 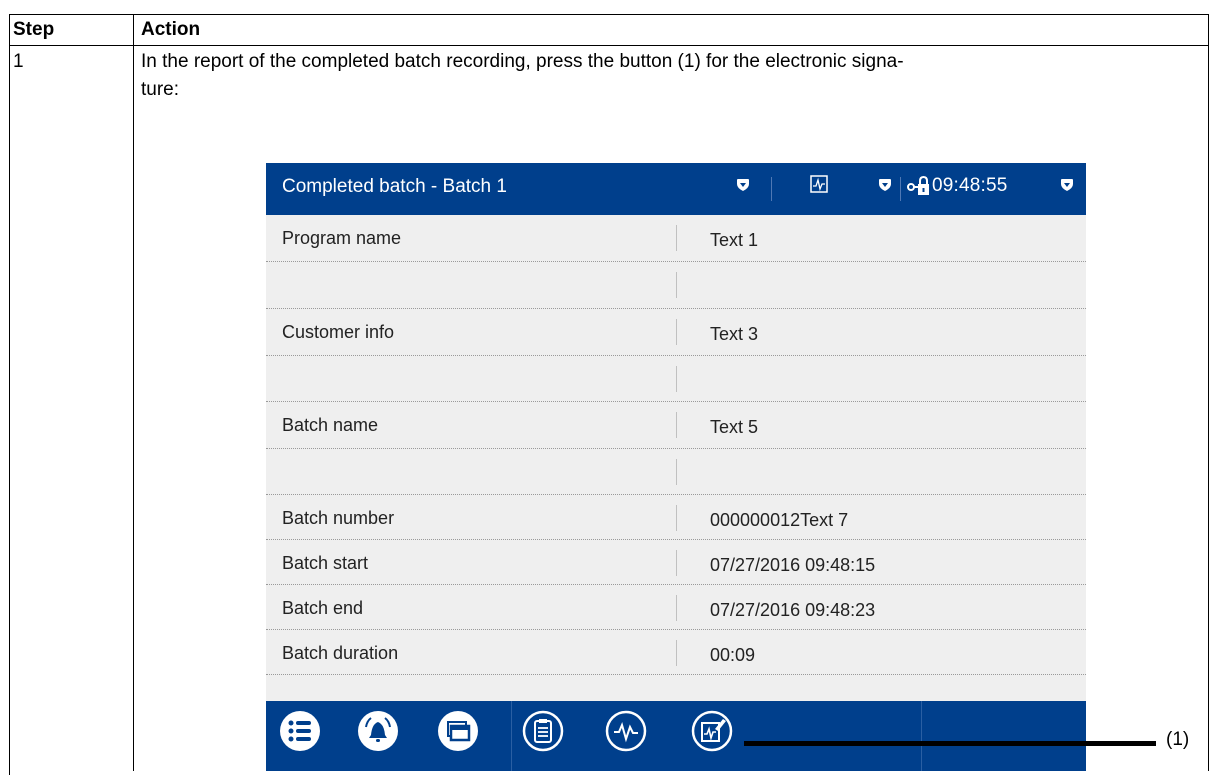 I want to click on table-left-border, so click(x=9, y=392).